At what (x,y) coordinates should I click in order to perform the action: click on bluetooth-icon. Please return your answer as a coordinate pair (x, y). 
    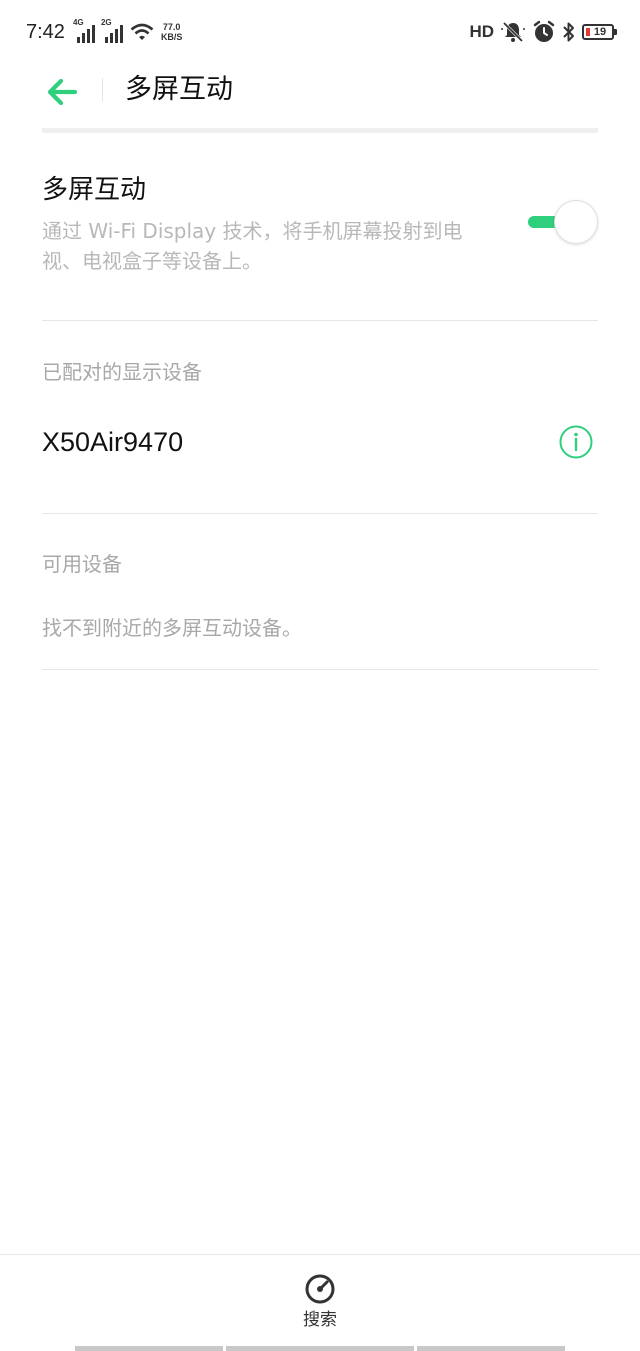
    Looking at the image, I should click on (568, 32).